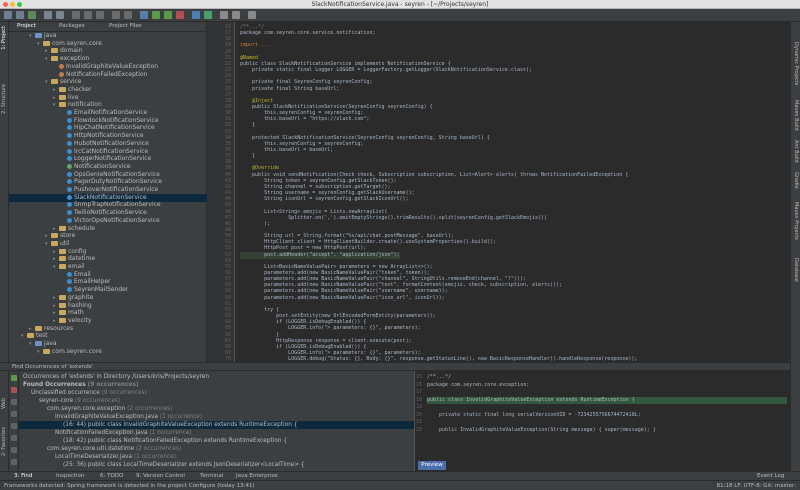 This screenshot has width=800, height=490. I want to click on project-tree-label: test, so click(42, 336).